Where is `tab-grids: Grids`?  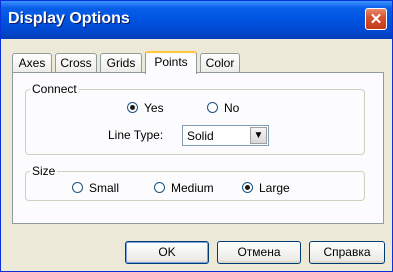
tab-grids: Grids is located at coordinates (121, 63).